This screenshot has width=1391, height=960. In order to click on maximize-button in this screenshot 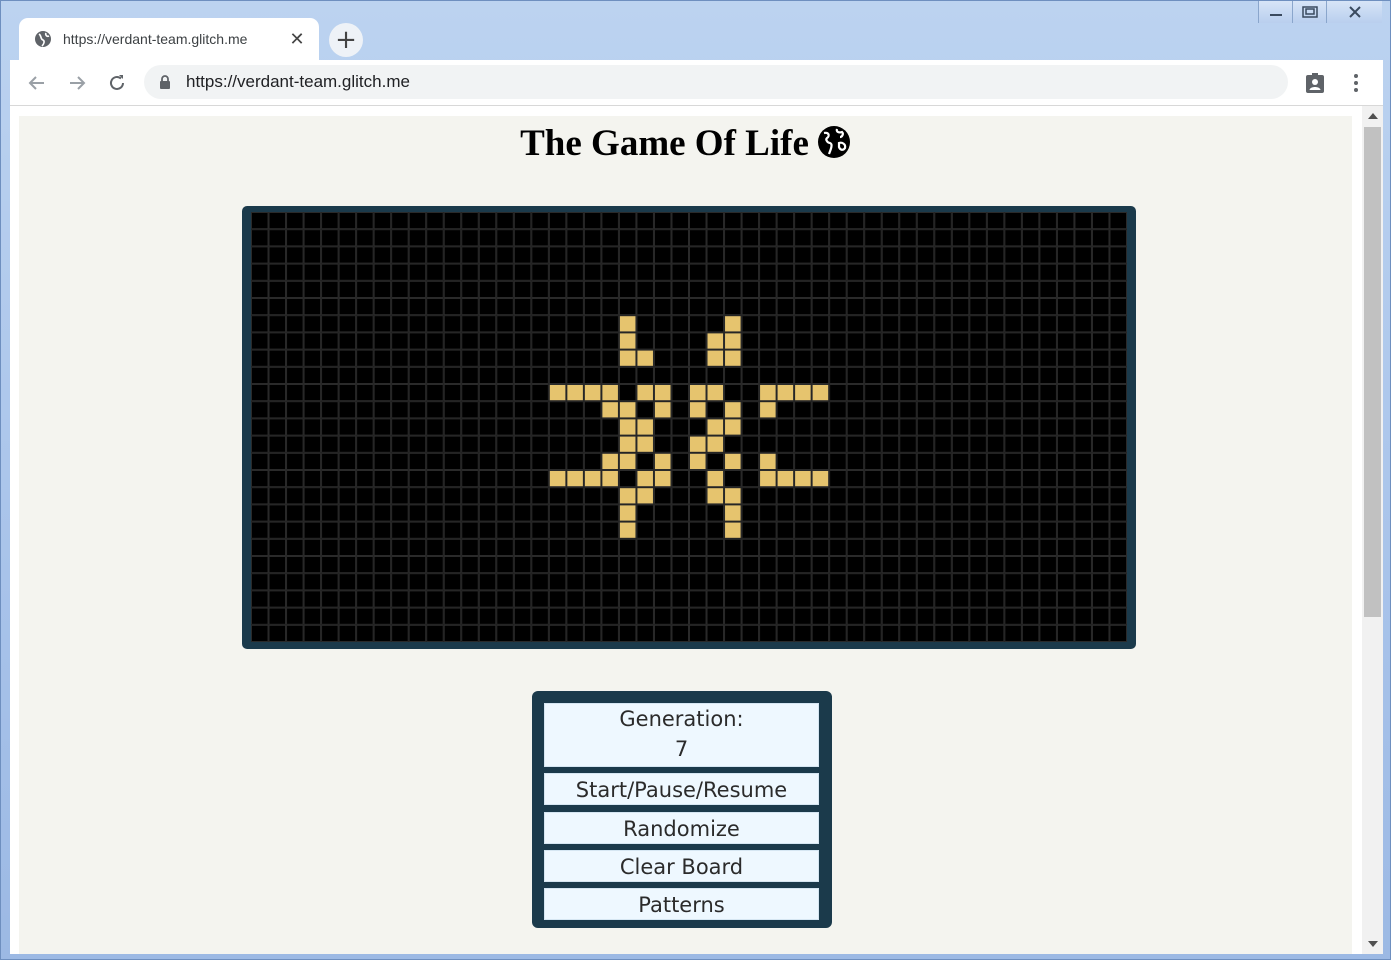, I will do `click(1309, 12)`.